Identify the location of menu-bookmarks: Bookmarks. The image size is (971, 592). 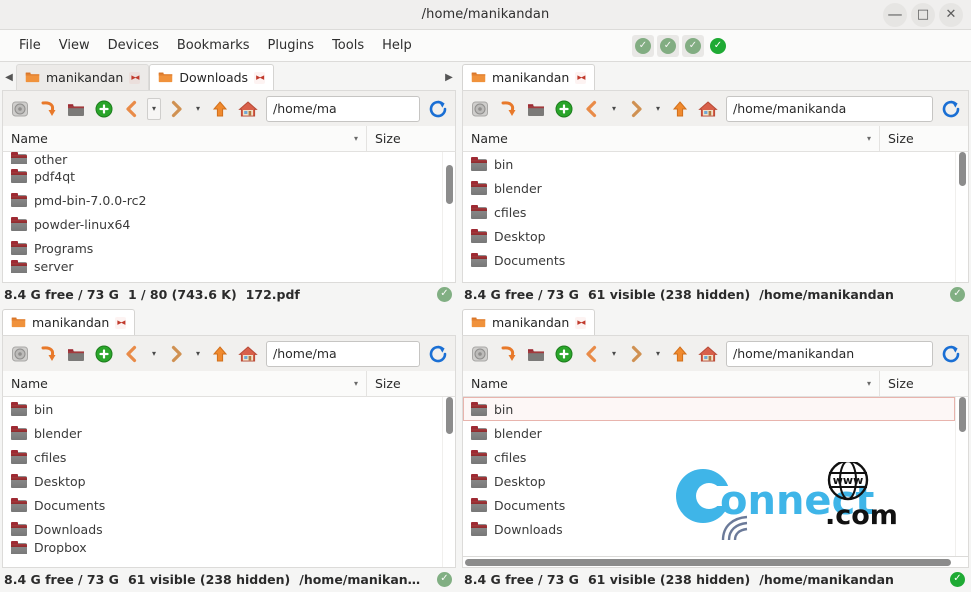
(213, 45).